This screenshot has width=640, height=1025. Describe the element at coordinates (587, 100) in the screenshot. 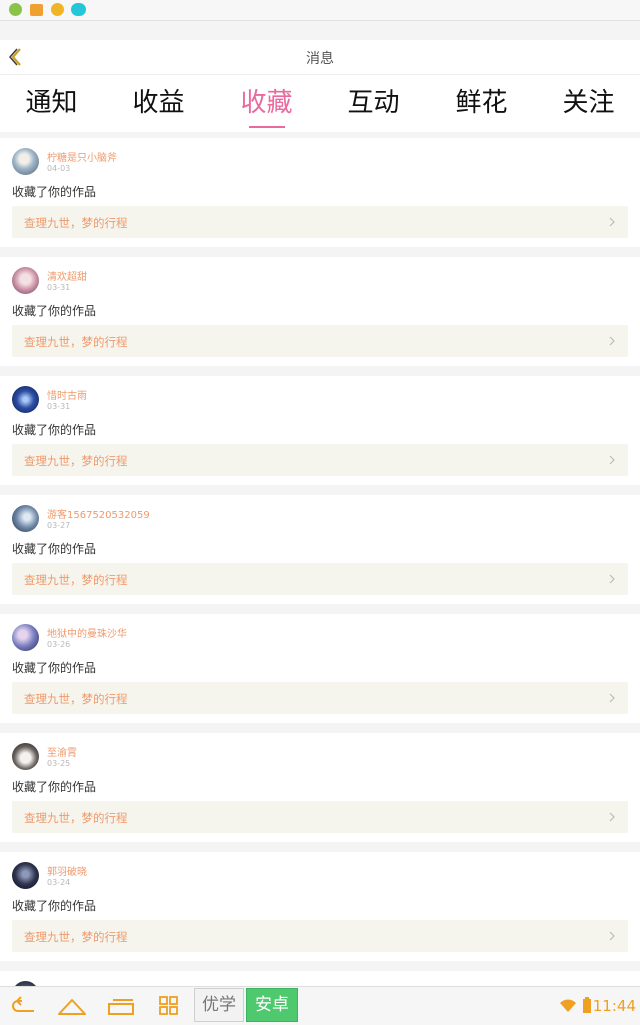

I see `tab-following: 关注` at that location.